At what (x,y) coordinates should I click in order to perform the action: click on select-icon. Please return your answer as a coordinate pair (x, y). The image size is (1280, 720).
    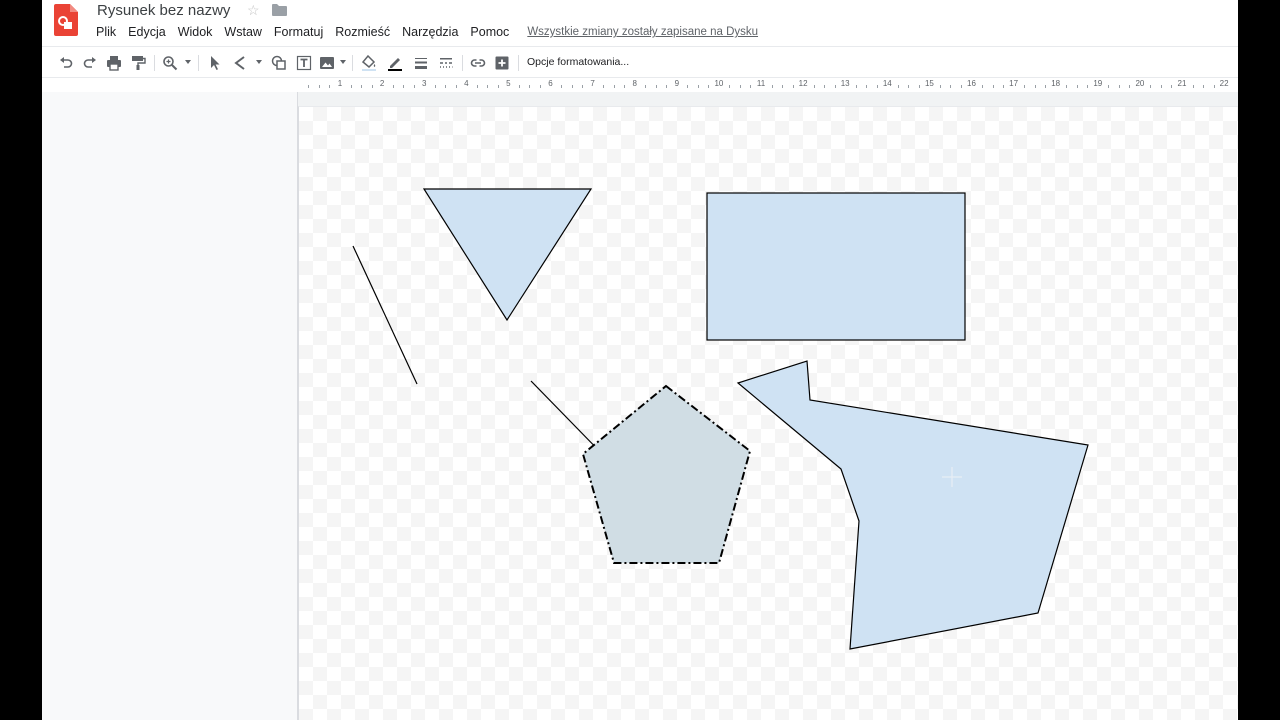
    Looking at the image, I should click on (215, 63).